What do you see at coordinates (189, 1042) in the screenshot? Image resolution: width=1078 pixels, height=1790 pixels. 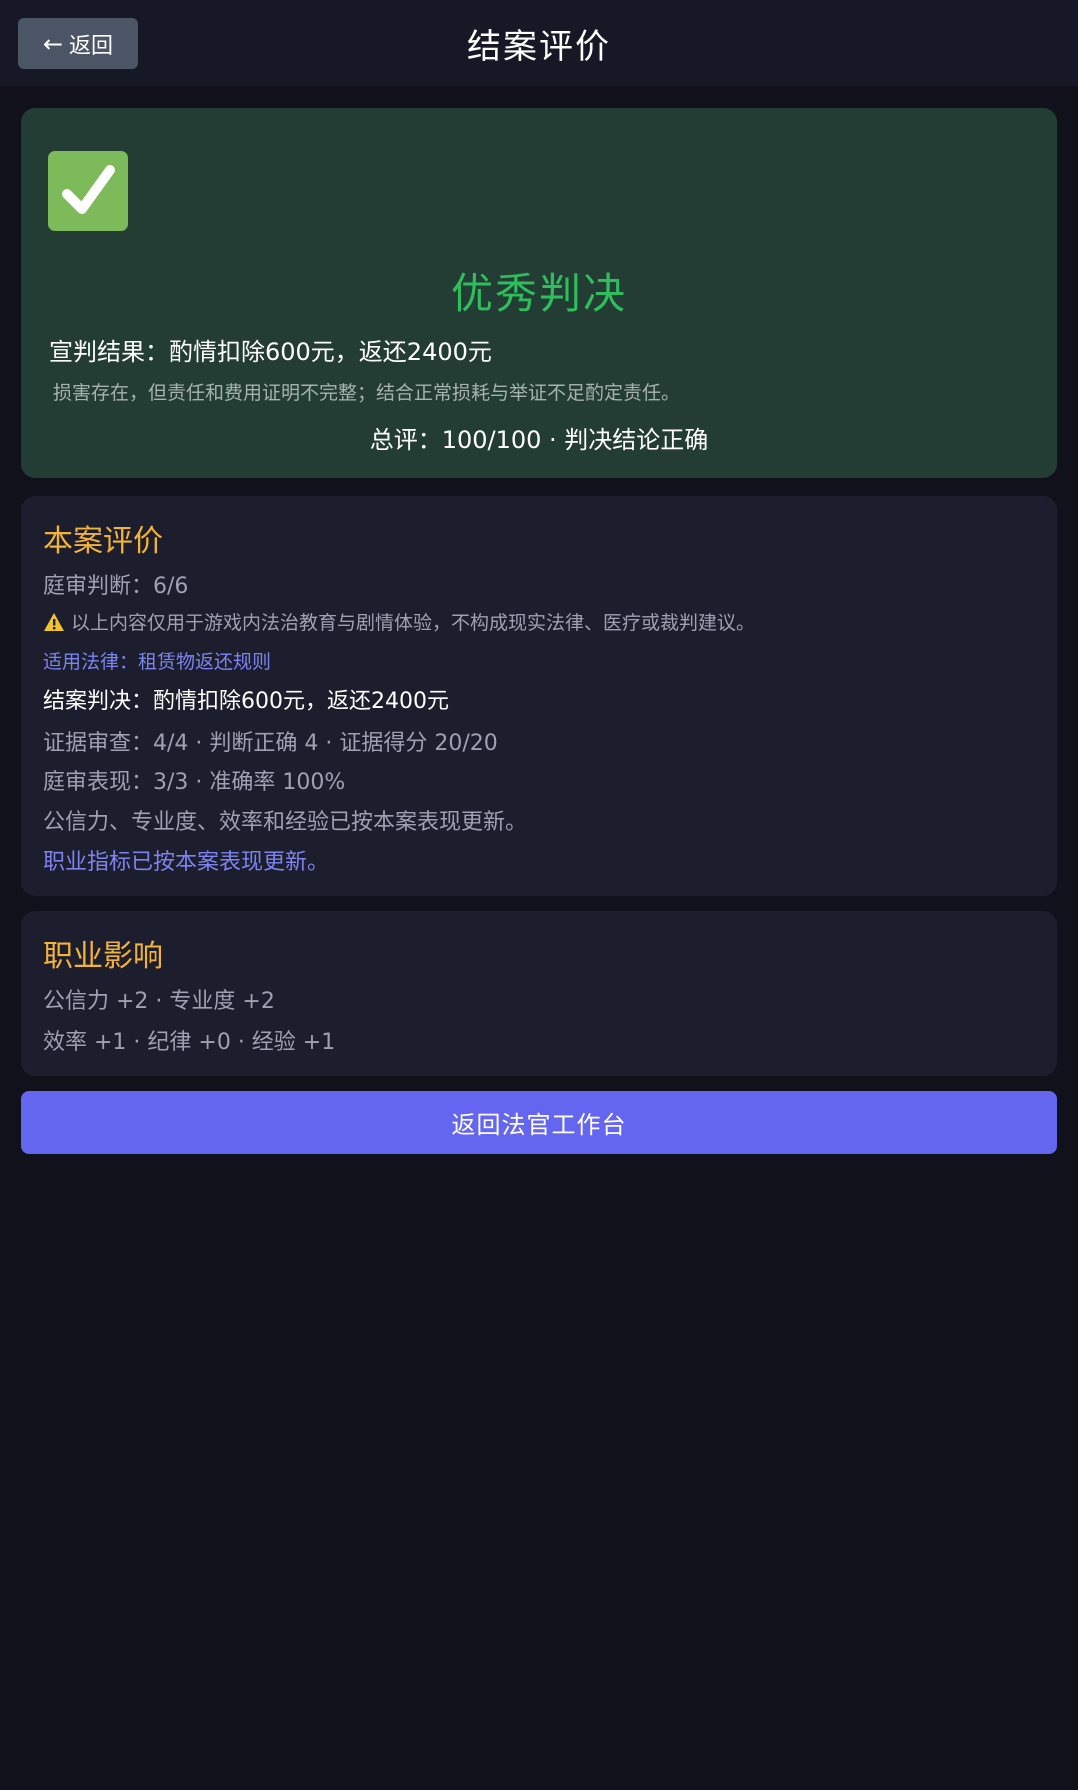 I see `impact-line-2: 效率 +1 · 纪律 +0 · 经验 +1` at bounding box center [189, 1042].